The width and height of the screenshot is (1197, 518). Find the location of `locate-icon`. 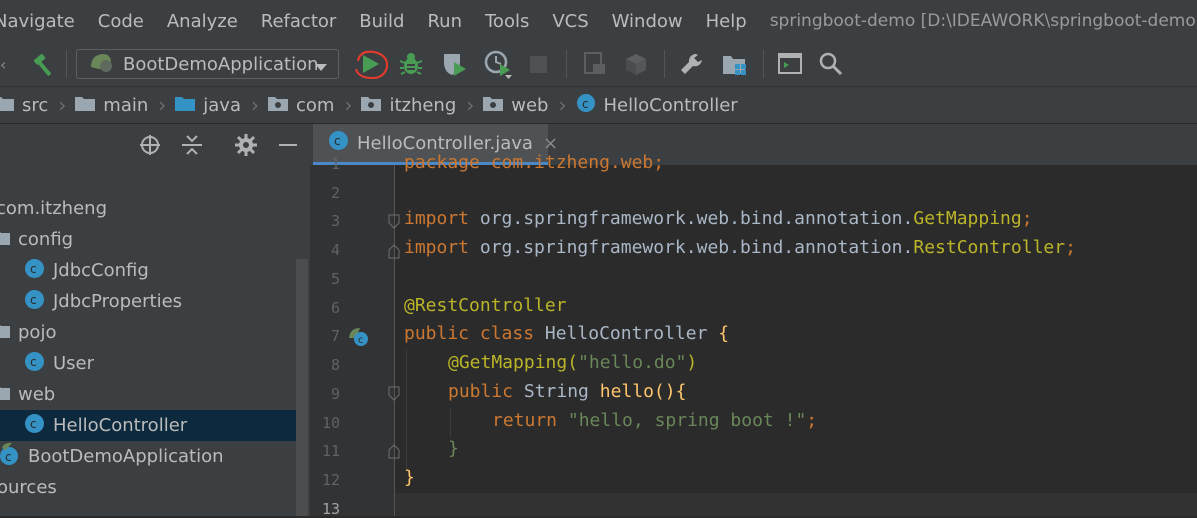

locate-icon is located at coordinates (150, 147).